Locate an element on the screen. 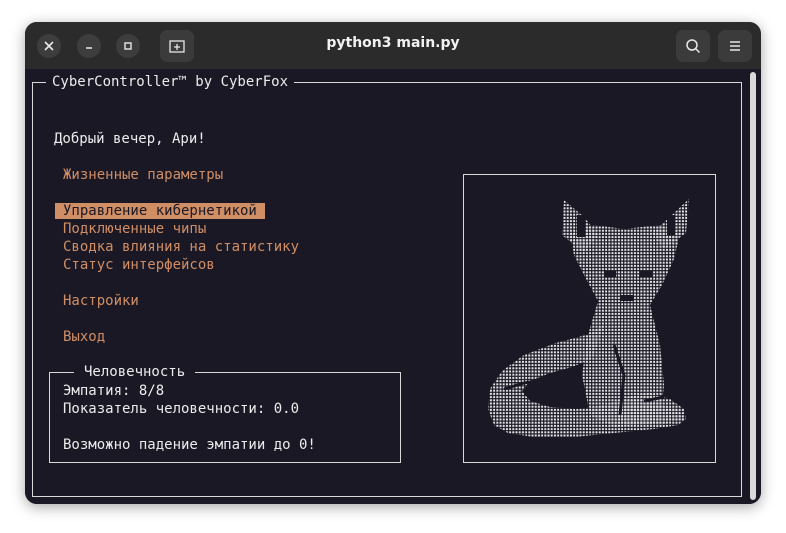 The width and height of the screenshot is (786, 533). hamburger-icon is located at coordinates (735, 46).